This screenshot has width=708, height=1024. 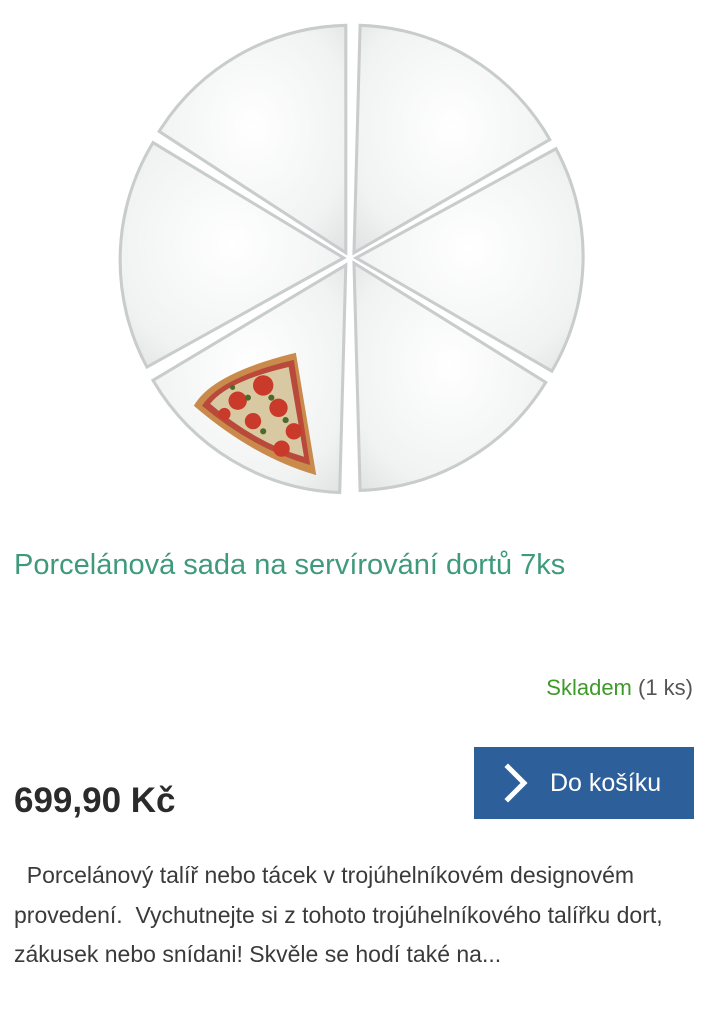 I want to click on chevron-right-icon, so click(x=516, y=783).